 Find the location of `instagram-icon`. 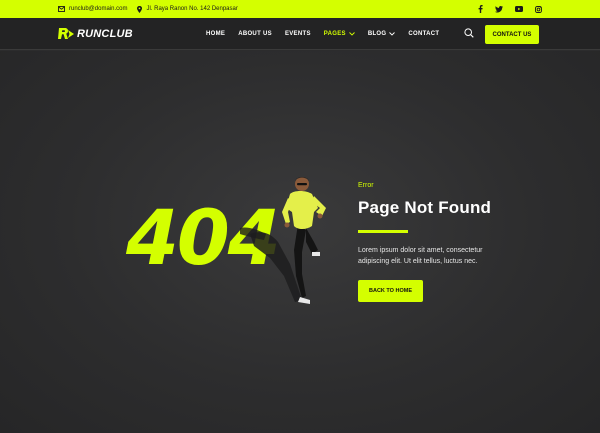

instagram-icon is located at coordinates (538, 9).